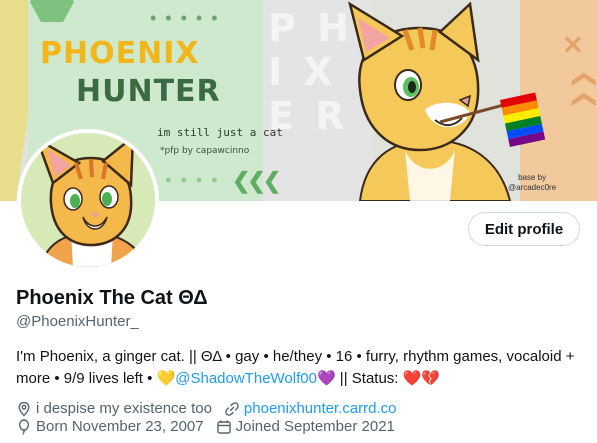  Describe the element at coordinates (320, 408) in the screenshot. I see `website-link: phoenixhunter.carrd.co` at that location.